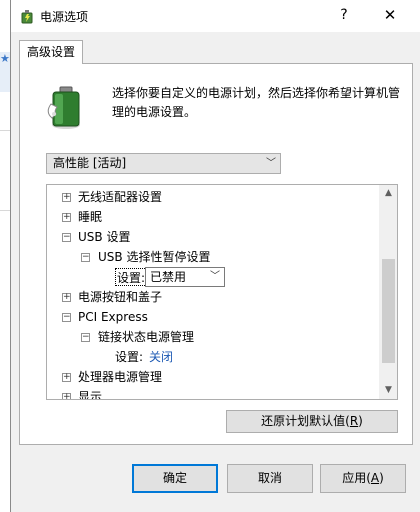  I want to click on tree-scrollbar: ▲ ▼, so click(388, 292).